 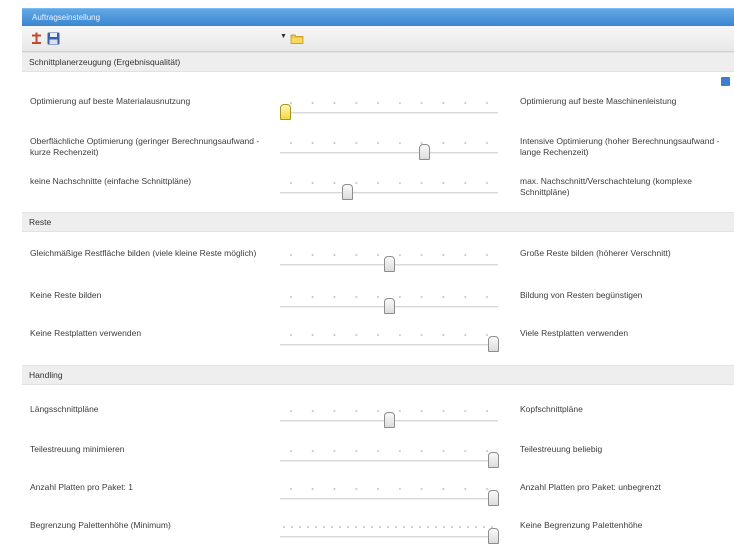 I want to click on slider-right-label: Bildung von Resten begünstigen, so click(x=581, y=295).